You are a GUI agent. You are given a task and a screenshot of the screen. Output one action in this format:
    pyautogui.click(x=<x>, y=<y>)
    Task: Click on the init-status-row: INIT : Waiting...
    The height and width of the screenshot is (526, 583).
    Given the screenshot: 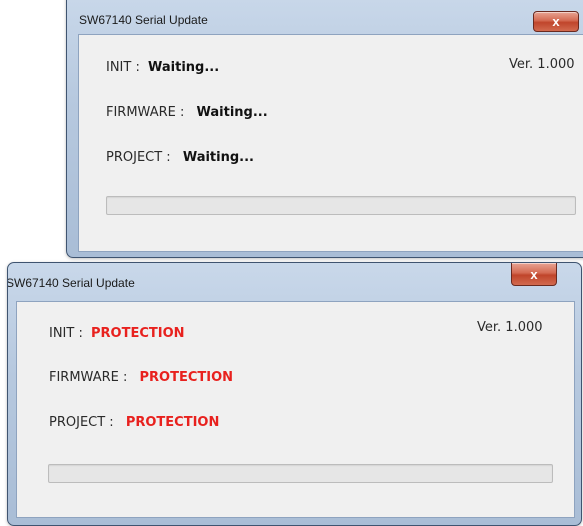 What is the action you would take?
    pyautogui.click(x=162, y=67)
    